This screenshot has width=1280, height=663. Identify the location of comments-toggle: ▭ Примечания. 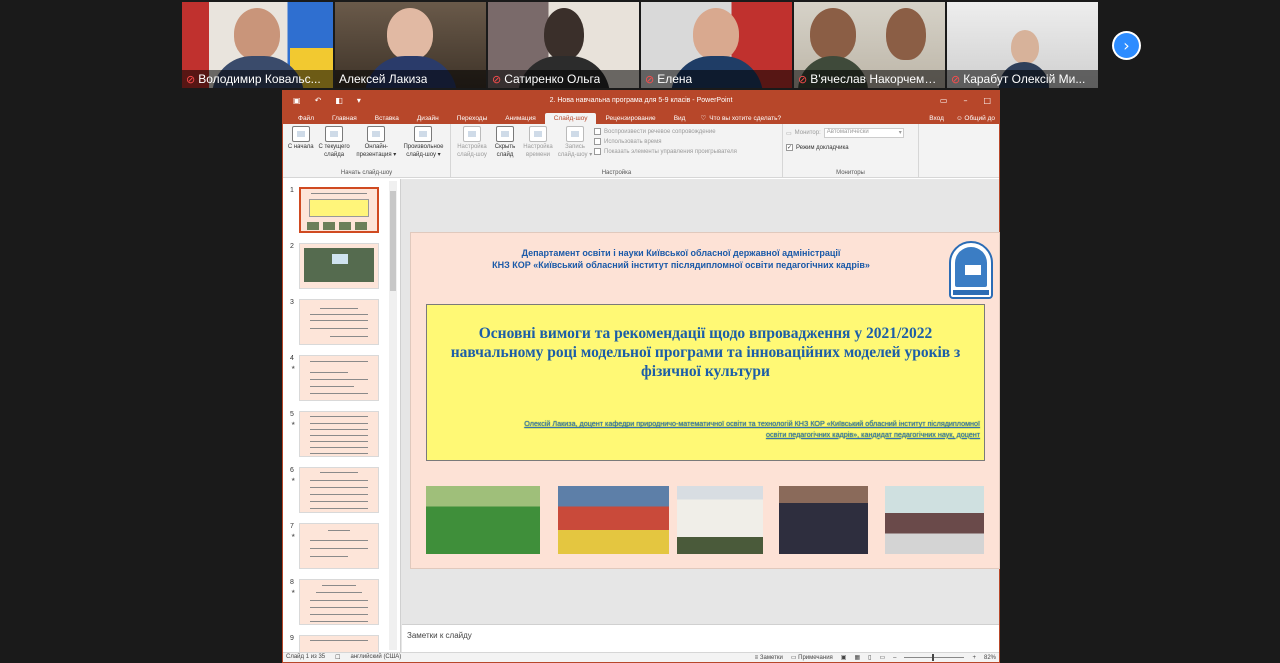
(812, 657).